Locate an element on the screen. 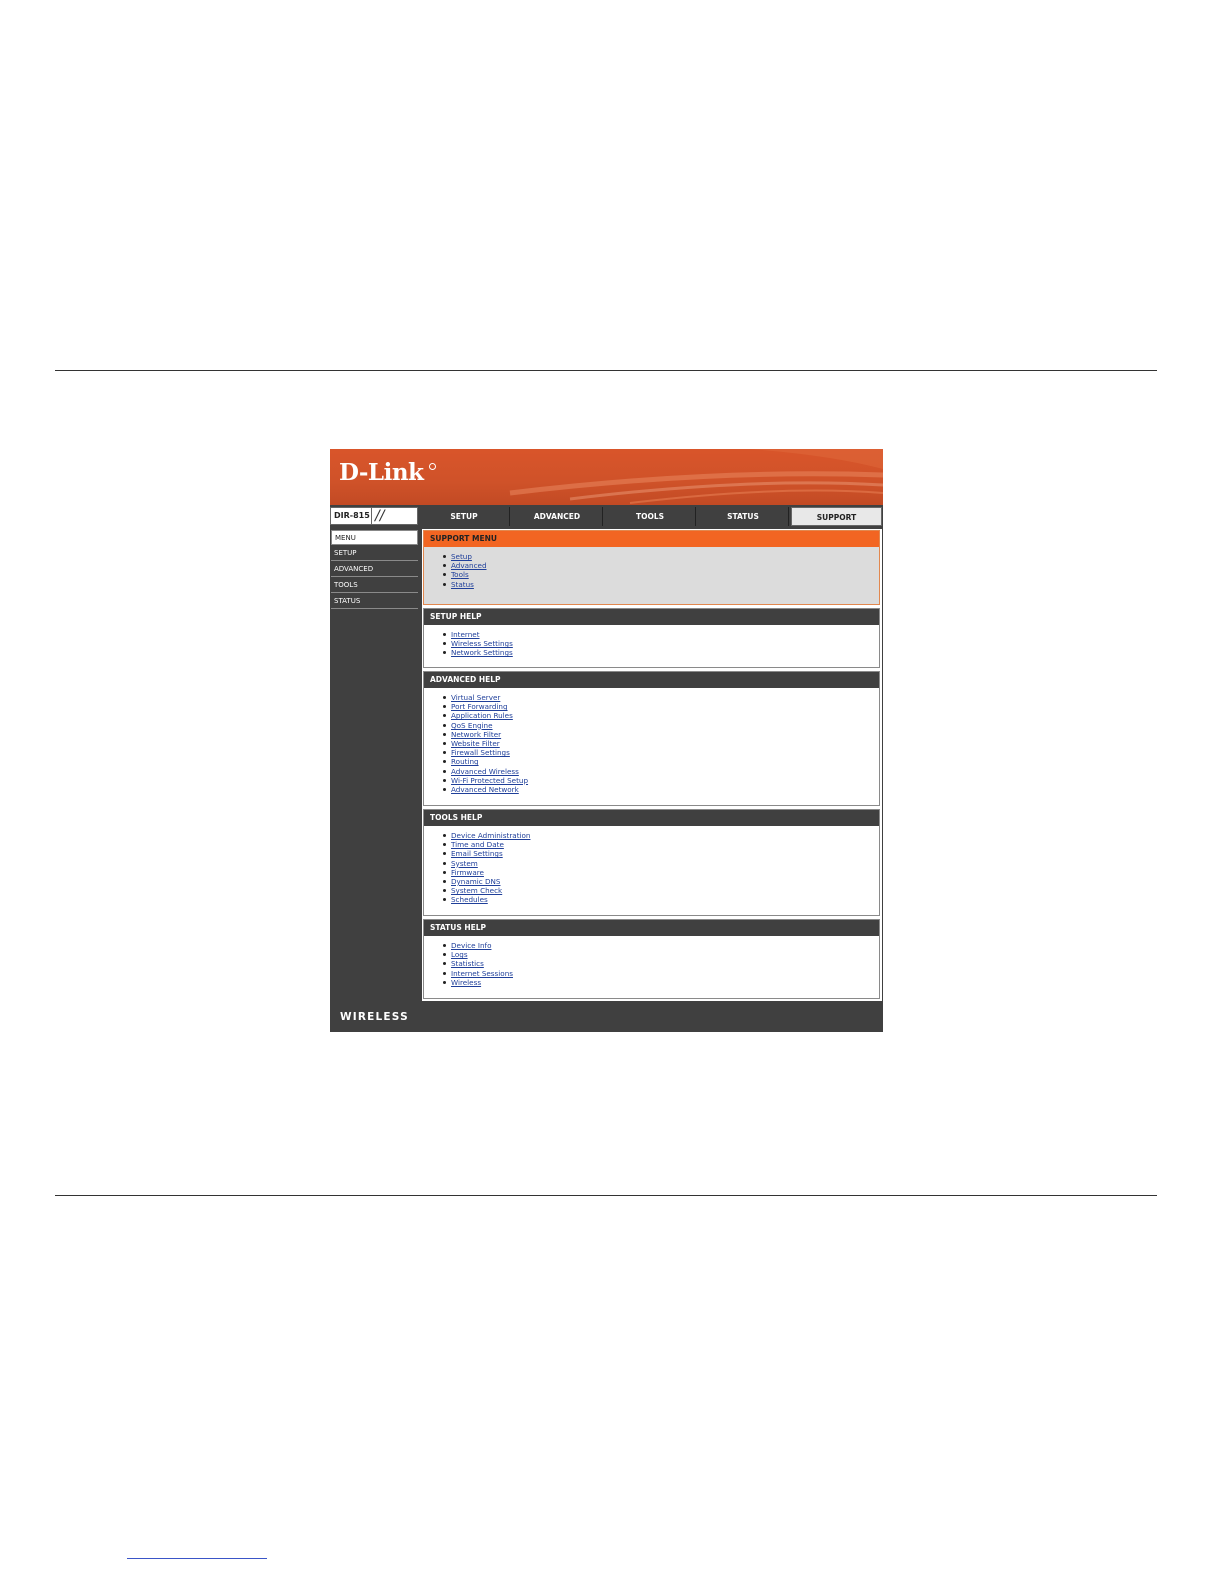 This screenshot has width=1224, height=1584. list-item: Internet is located at coordinates (661, 634).